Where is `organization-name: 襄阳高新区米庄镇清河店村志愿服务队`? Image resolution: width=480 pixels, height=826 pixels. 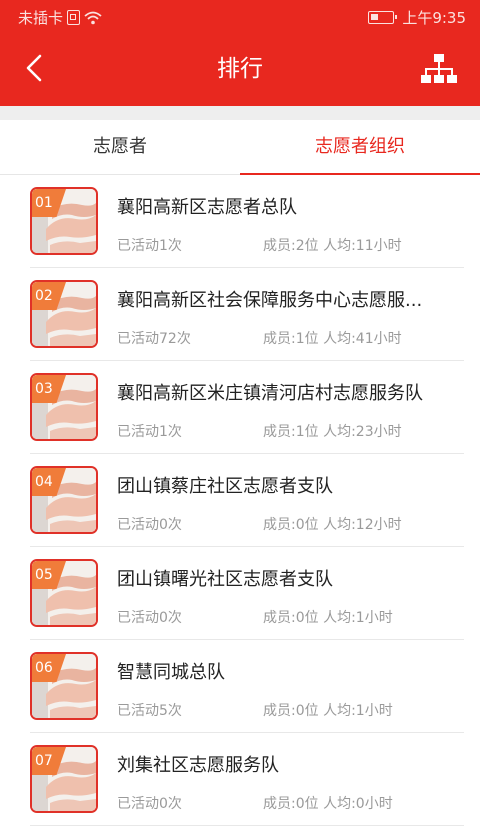
organization-name: 襄阳高新区米庄镇清河店村志愿服务队 is located at coordinates (270, 393).